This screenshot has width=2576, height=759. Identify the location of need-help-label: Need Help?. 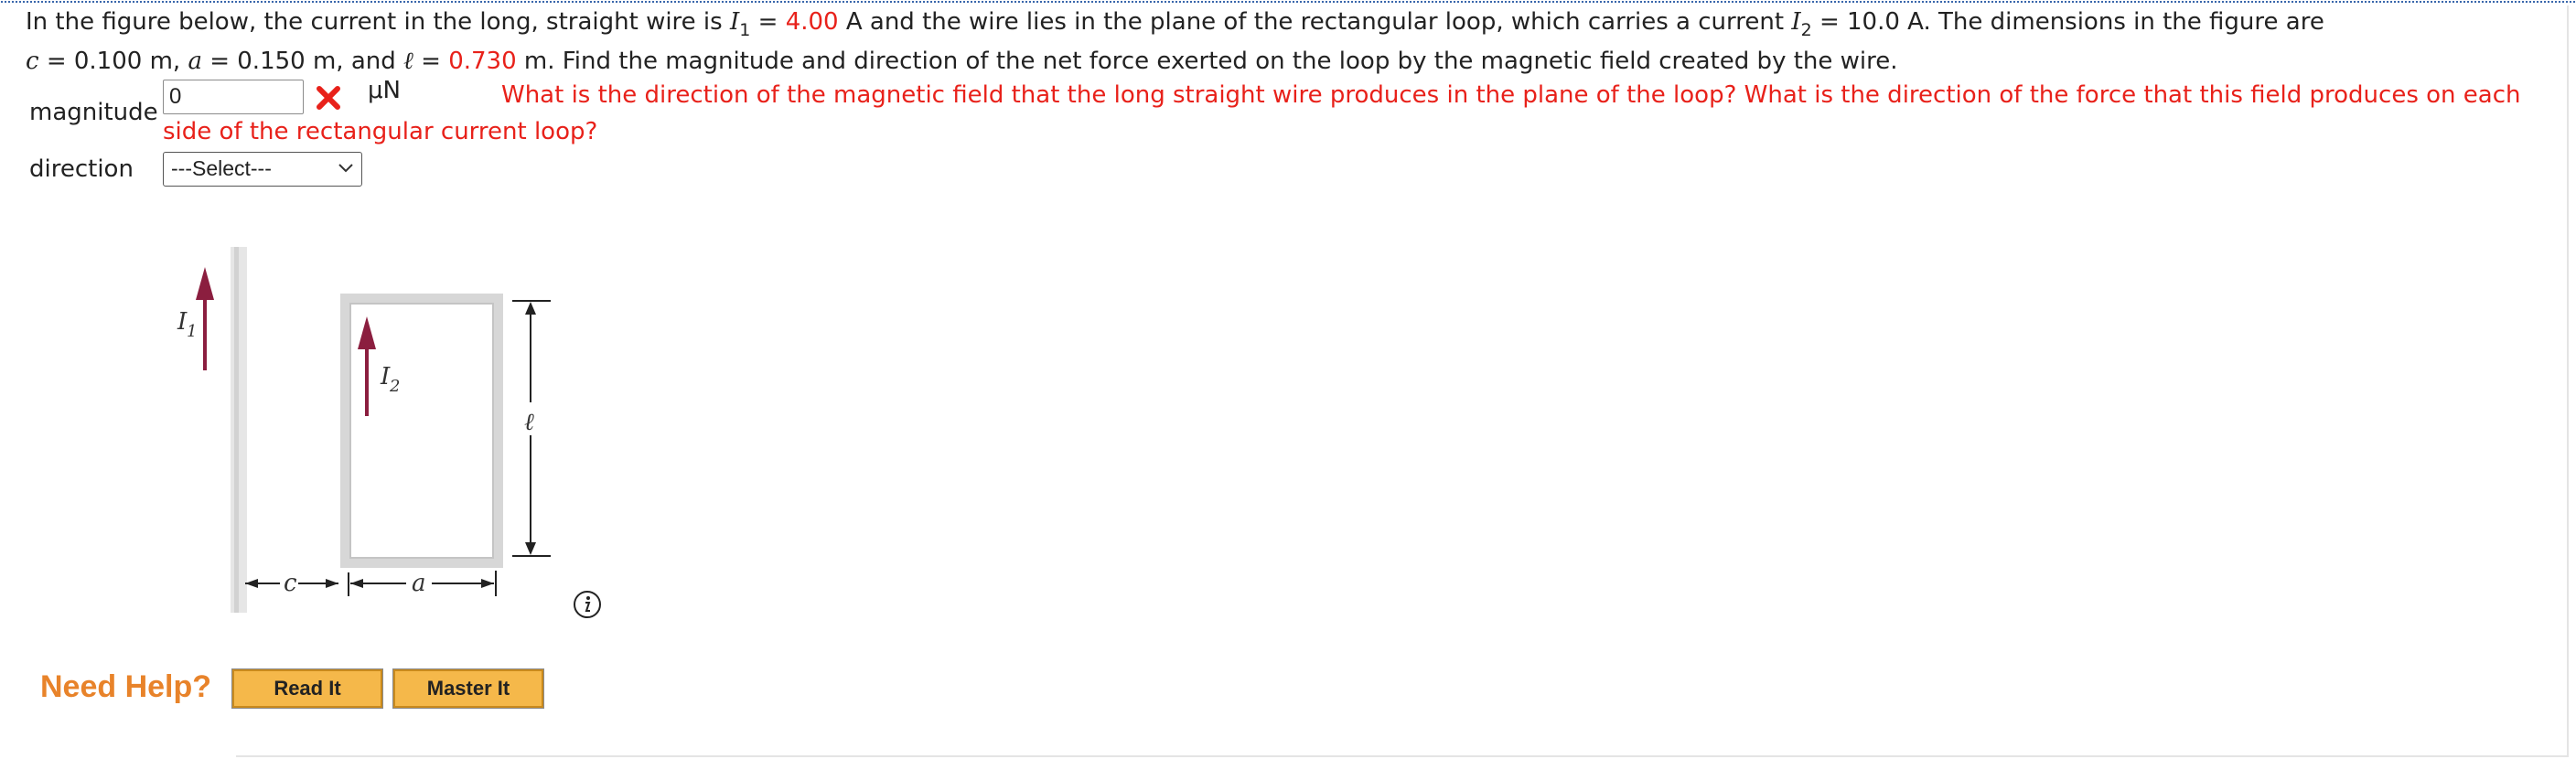
(126, 687).